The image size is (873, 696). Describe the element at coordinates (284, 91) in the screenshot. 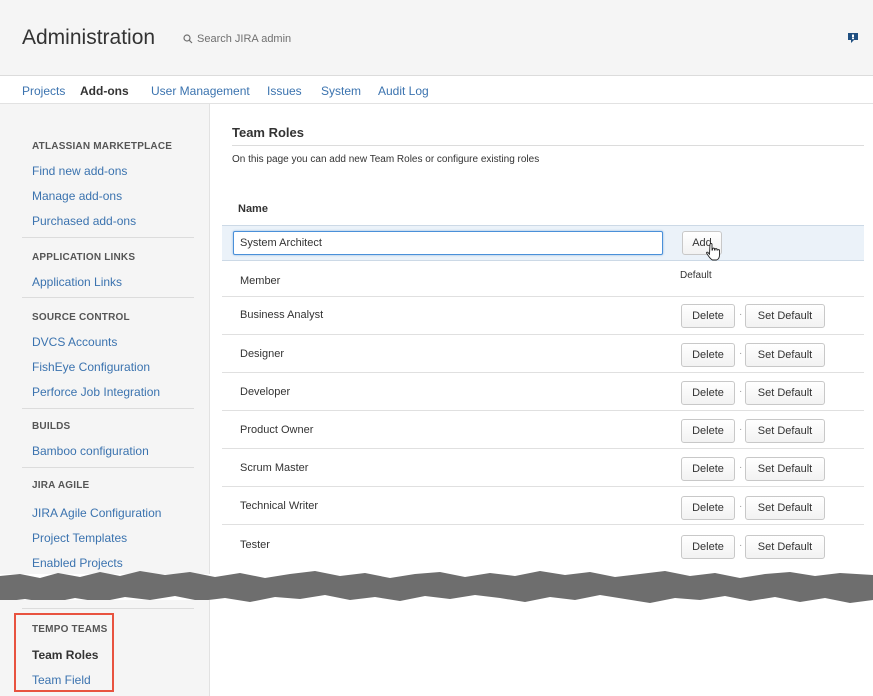

I see `tab-issues: Issues` at that location.